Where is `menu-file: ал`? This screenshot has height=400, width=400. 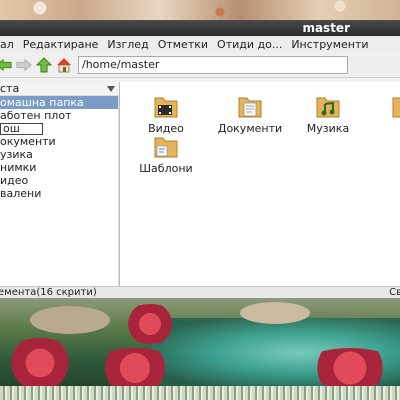
menu-file: ал is located at coordinates (9, 44).